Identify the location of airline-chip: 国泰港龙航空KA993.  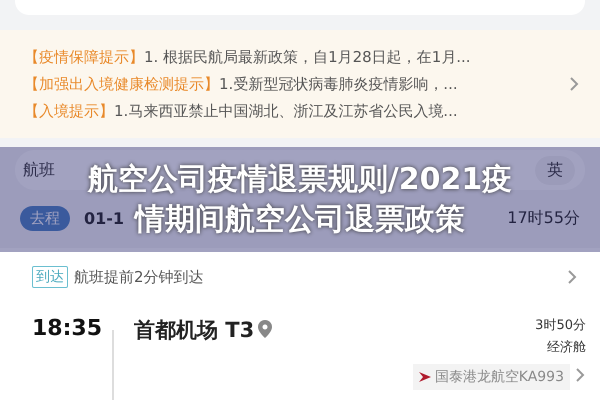
(491, 377).